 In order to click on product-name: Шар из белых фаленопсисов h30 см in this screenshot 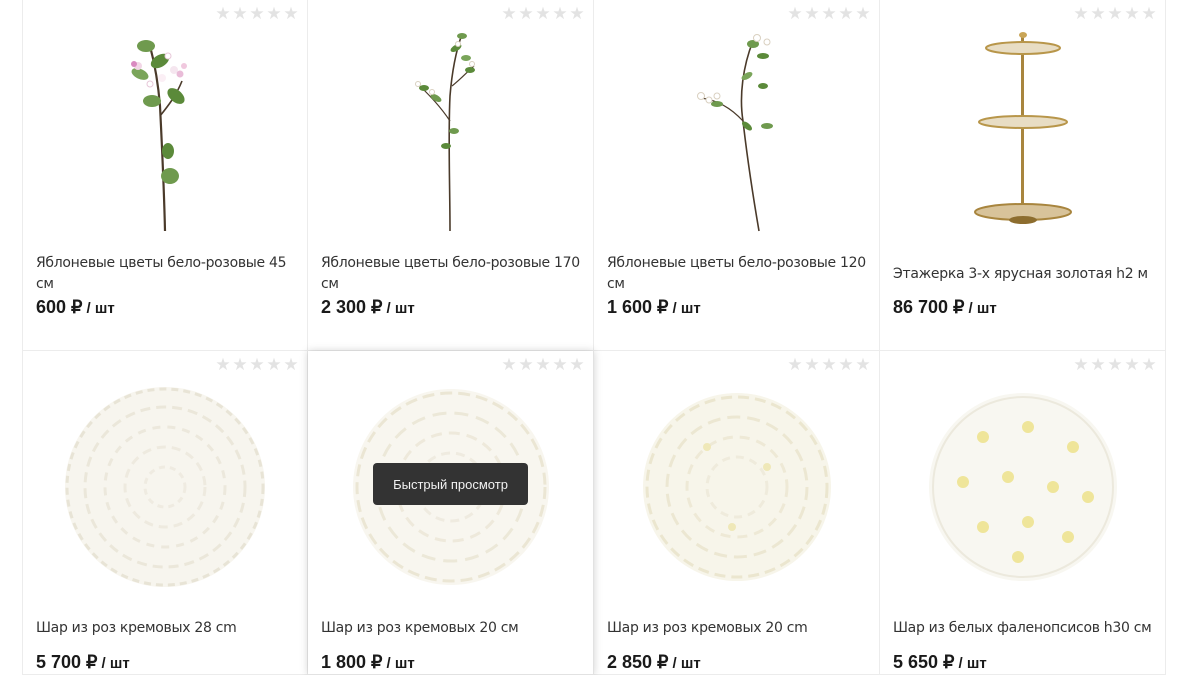, I will do `click(1023, 628)`.